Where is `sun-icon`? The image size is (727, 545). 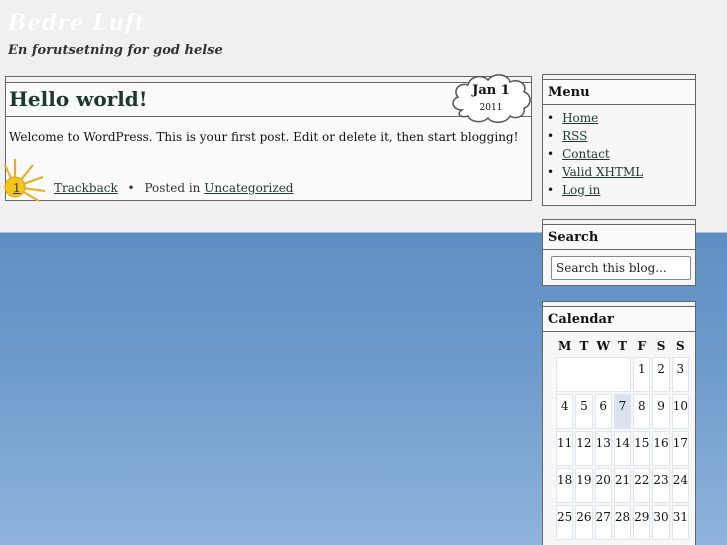 sun-icon is located at coordinates (25, 180).